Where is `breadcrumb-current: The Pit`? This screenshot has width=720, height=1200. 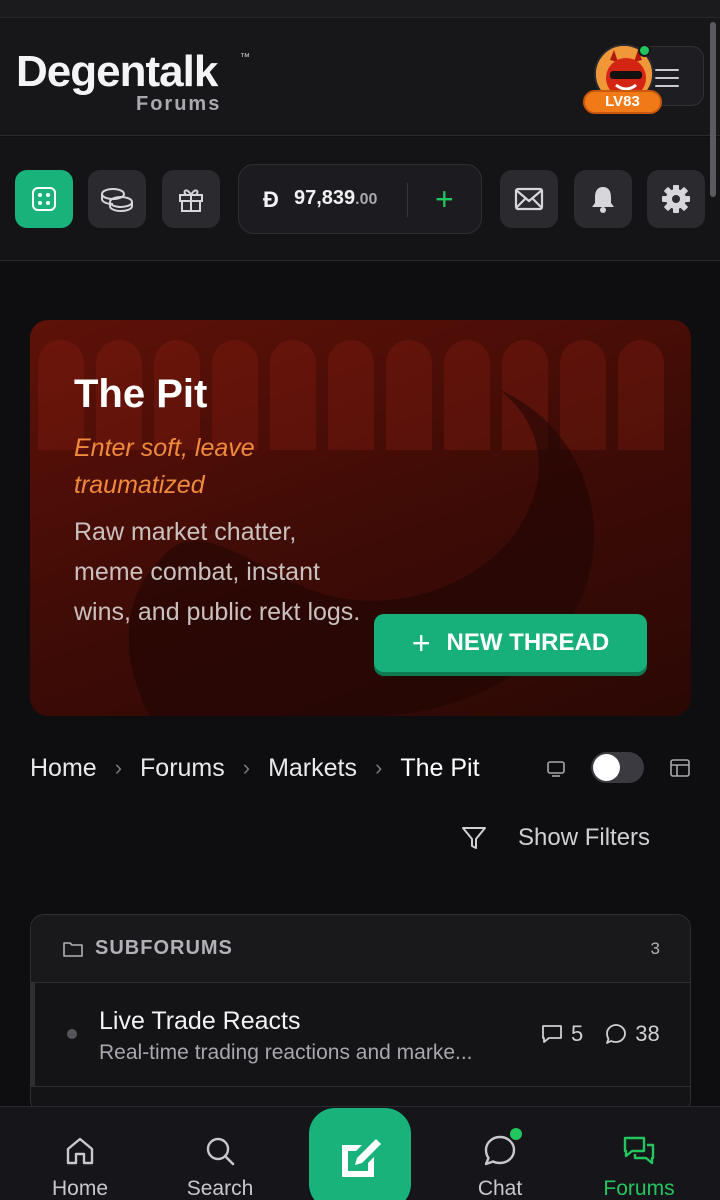 breadcrumb-current: The Pit is located at coordinates (440, 767).